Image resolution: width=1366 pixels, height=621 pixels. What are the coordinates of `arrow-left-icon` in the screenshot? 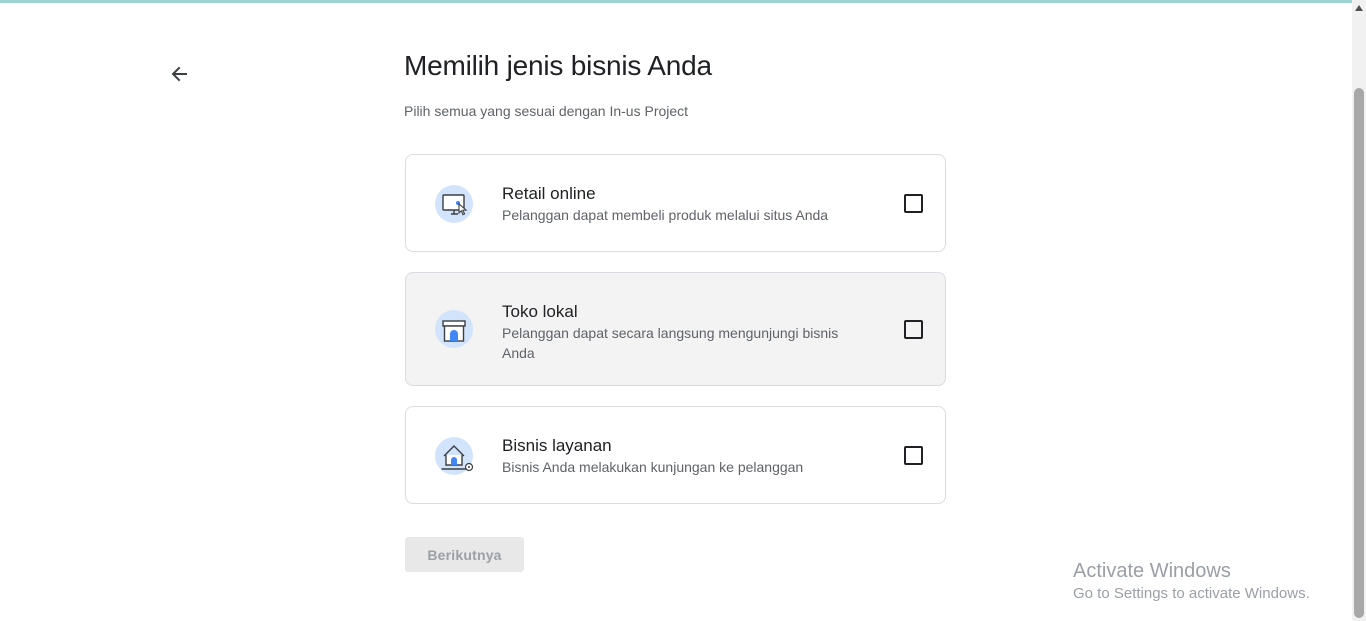 It's located at (179, 74).